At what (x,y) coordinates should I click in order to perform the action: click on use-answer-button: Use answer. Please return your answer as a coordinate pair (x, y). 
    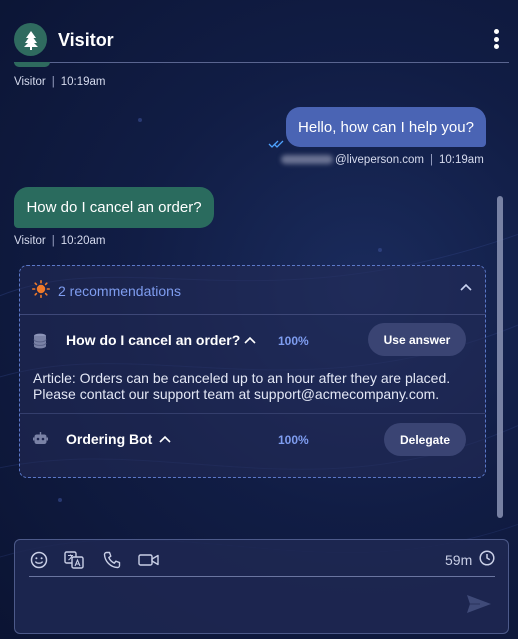
    Looking at the image, I should click on (417, 339).